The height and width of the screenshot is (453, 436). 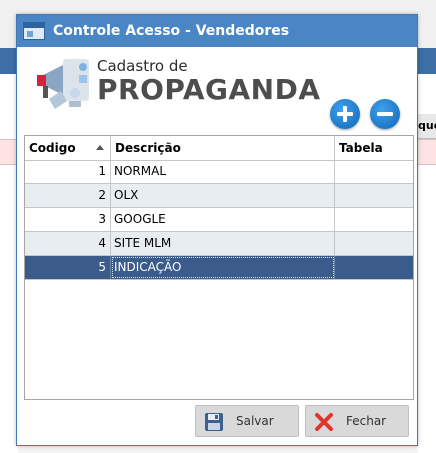 What do you see at coordinates (345, 114) in the screenshot?
I see `add-button` at bounding box center [345, 114].